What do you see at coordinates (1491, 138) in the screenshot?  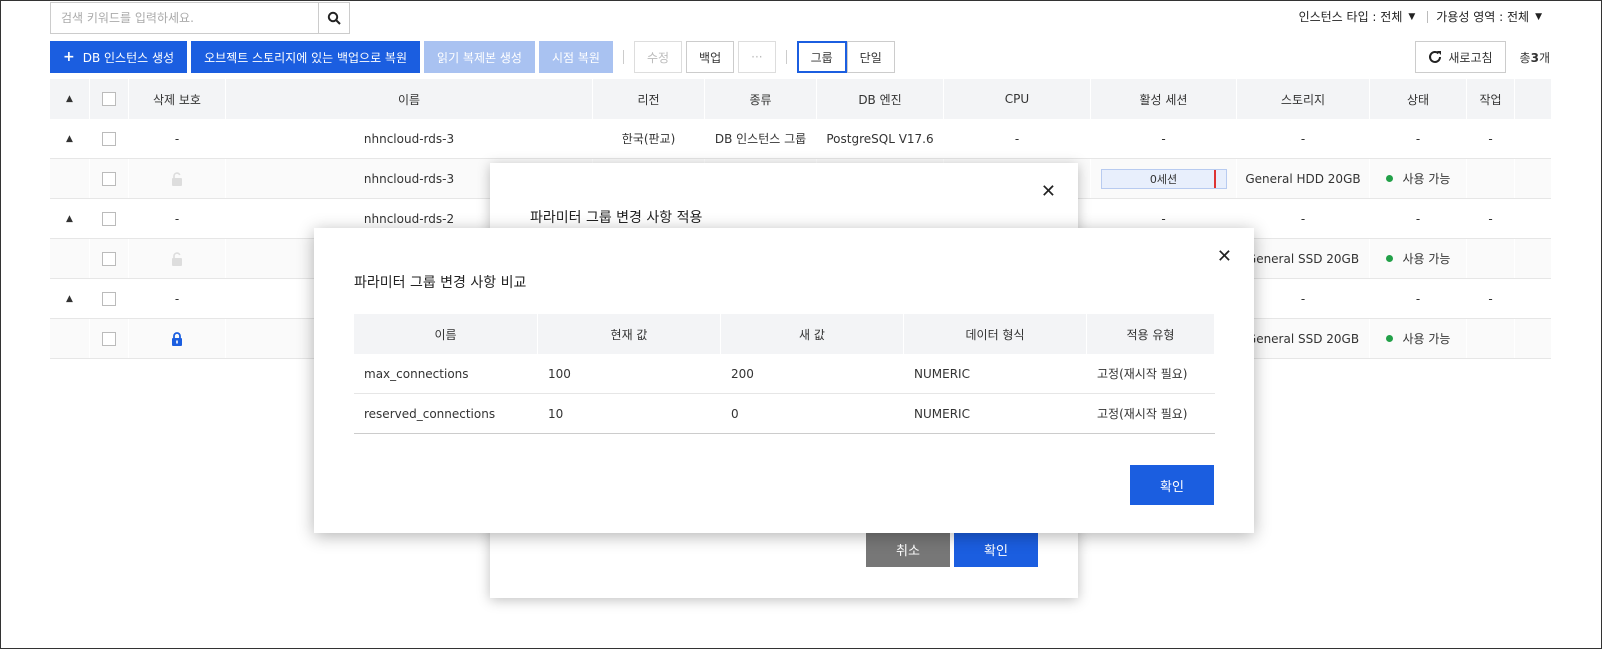 I see `action-cell: -` at bounding box center [1491, 138].